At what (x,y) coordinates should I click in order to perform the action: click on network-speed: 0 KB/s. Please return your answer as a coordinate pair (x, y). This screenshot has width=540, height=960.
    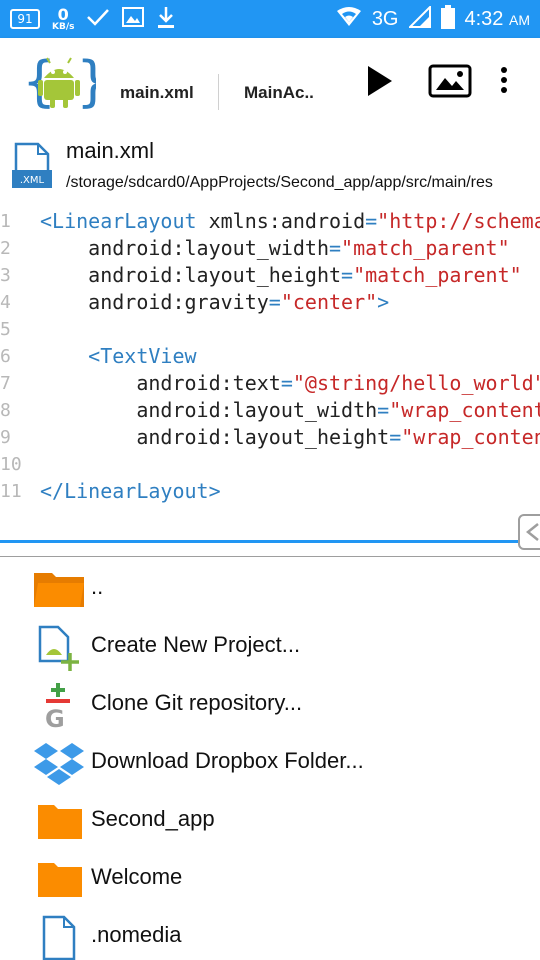
    Looking at the image, I should click on (63, 18).